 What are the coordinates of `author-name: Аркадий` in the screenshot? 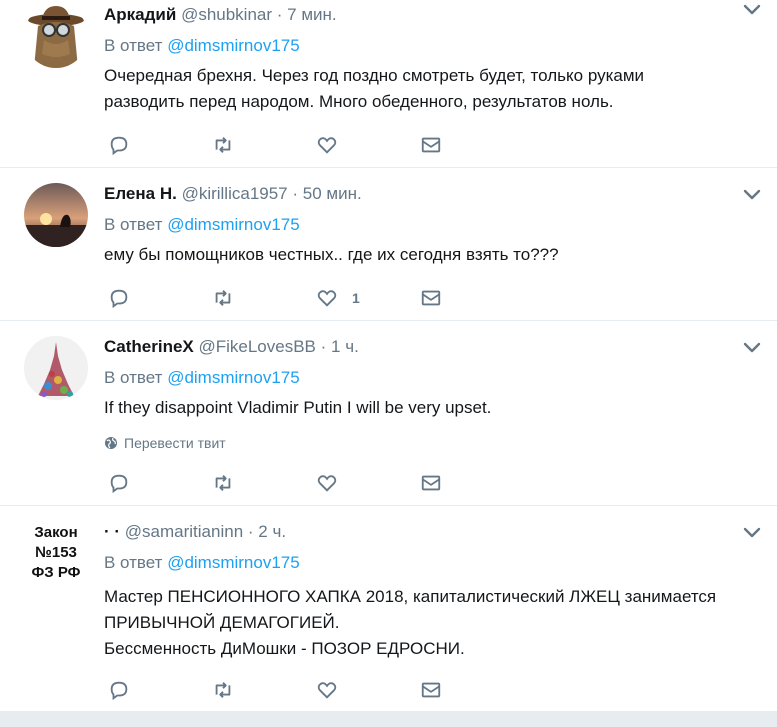 It's located at (140, 14).